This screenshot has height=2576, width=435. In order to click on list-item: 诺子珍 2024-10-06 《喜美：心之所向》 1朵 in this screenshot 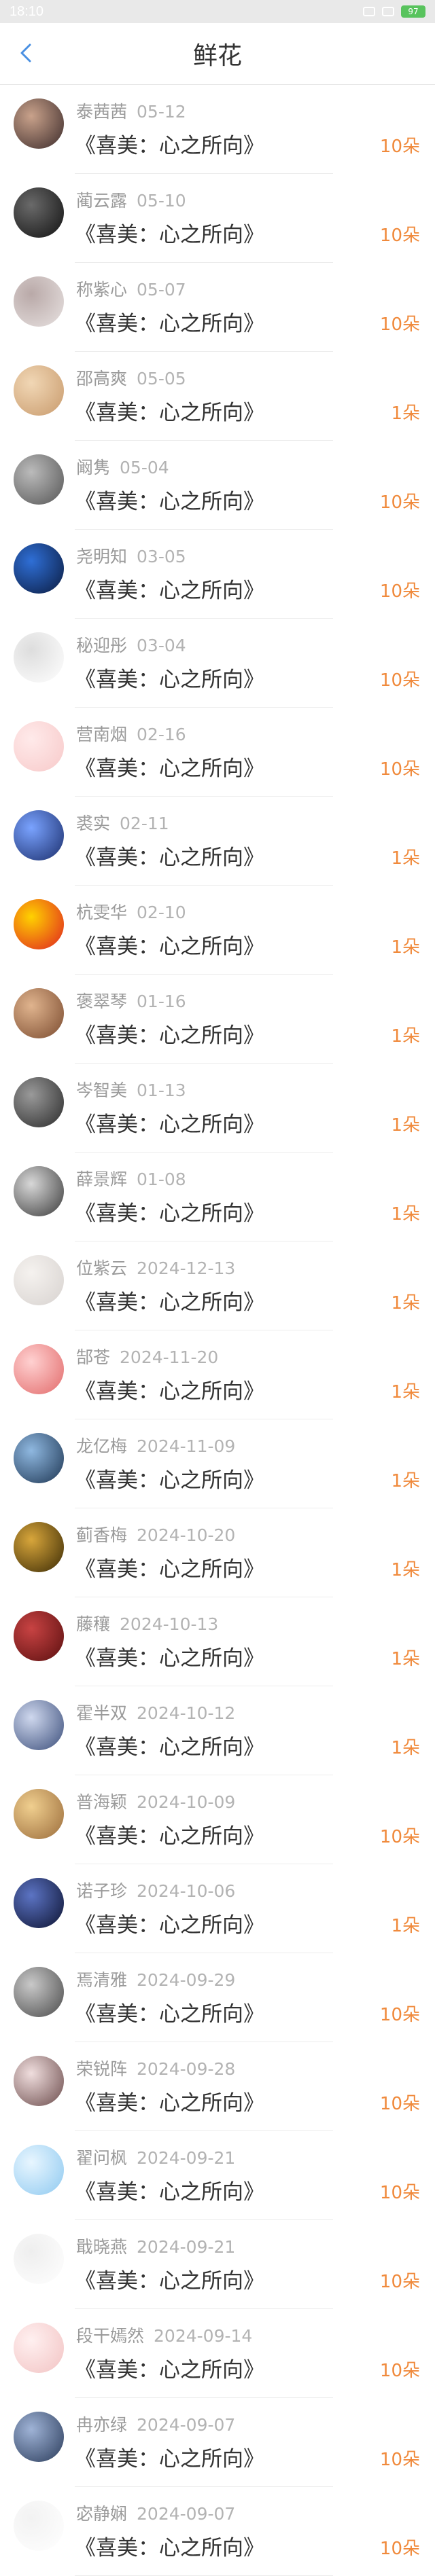, I will do `click(217, 1908)`.